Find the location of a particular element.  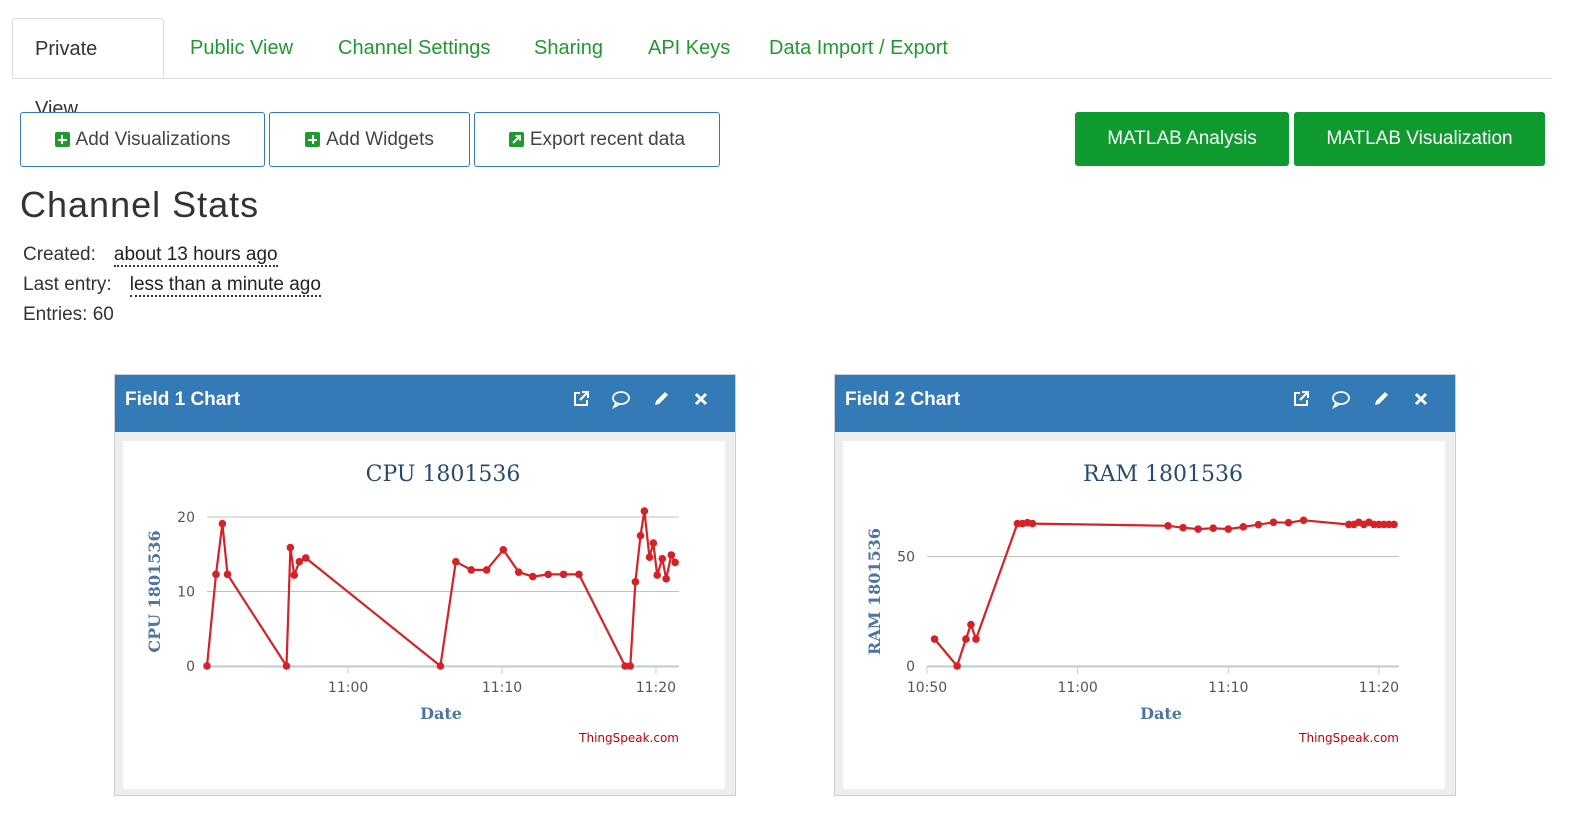

tab-public-view: Public View is located at coordinates (241, 48).